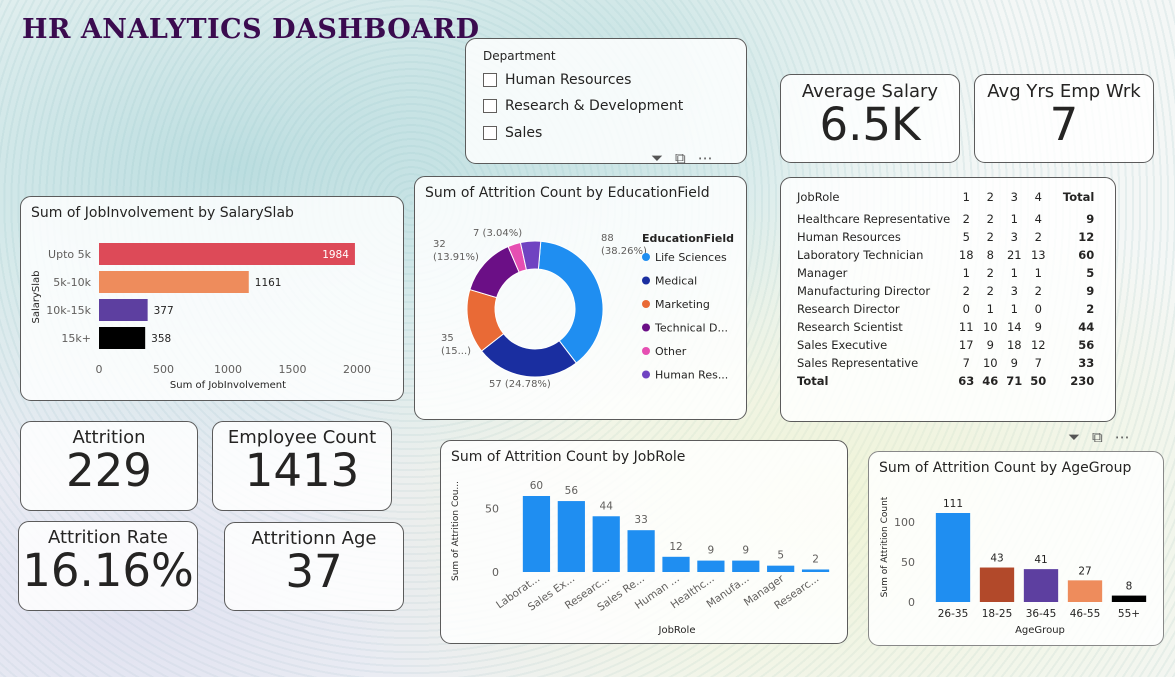  Describe the element at coordinates (945, 345) in the screenshot. I see `matrix-row: Sales Executive 17 9 18 12 56` at that location.